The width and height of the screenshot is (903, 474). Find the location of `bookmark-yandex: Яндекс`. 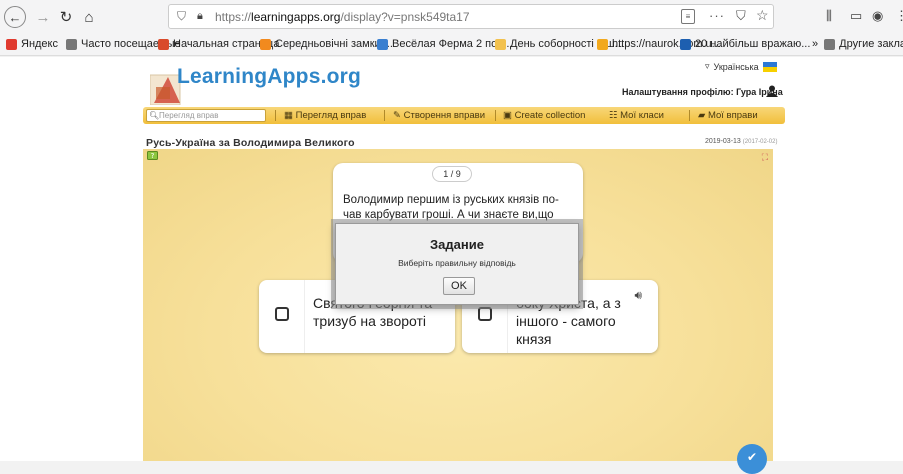

bookmark-yandex: Яндекс is located at coordinates (32, 44).